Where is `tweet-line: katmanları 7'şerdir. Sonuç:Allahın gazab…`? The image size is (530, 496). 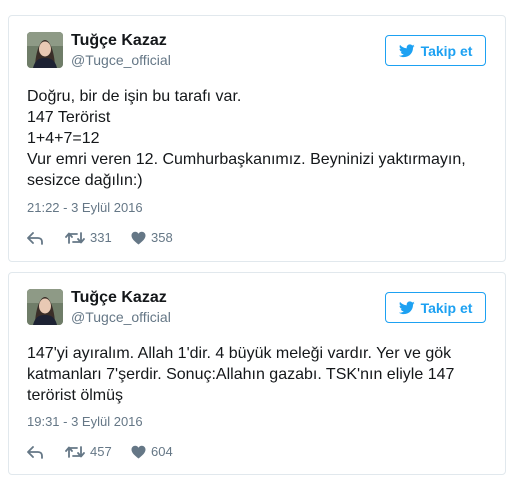
tweet-line: katmanları 7'şerdir. Sonuç:Allahın gazab… is located at coordinates (241, 374).